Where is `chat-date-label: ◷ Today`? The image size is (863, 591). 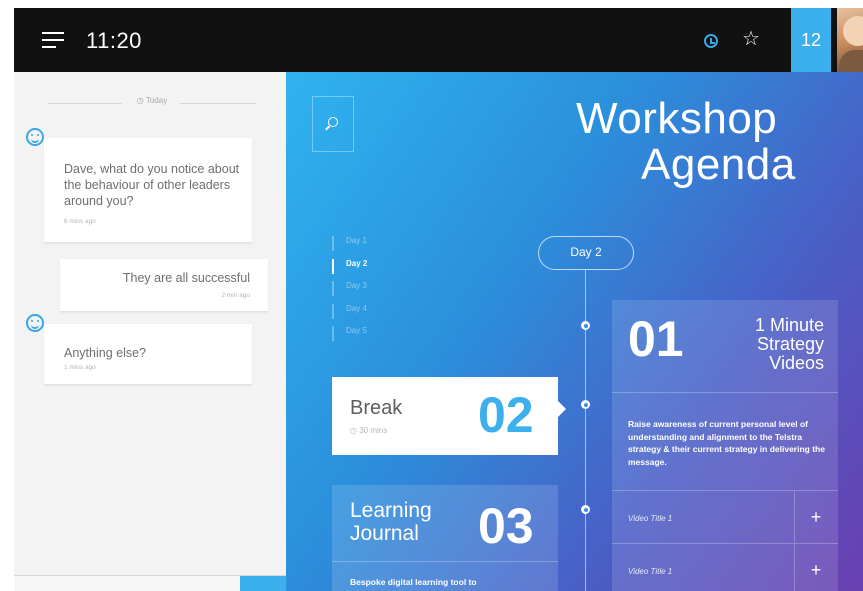
chat-date-label: ◷ Today is located at coordinates (152, 100).